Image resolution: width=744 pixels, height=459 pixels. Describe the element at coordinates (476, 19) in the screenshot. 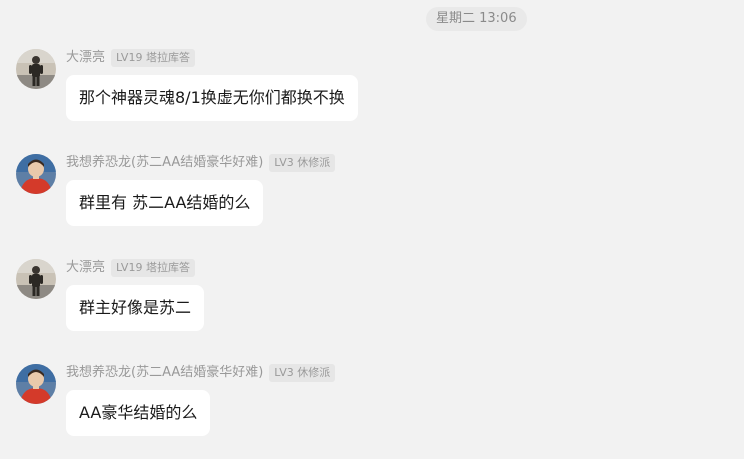

I see `timestamp-divider: 星期二 13:06` at that location.